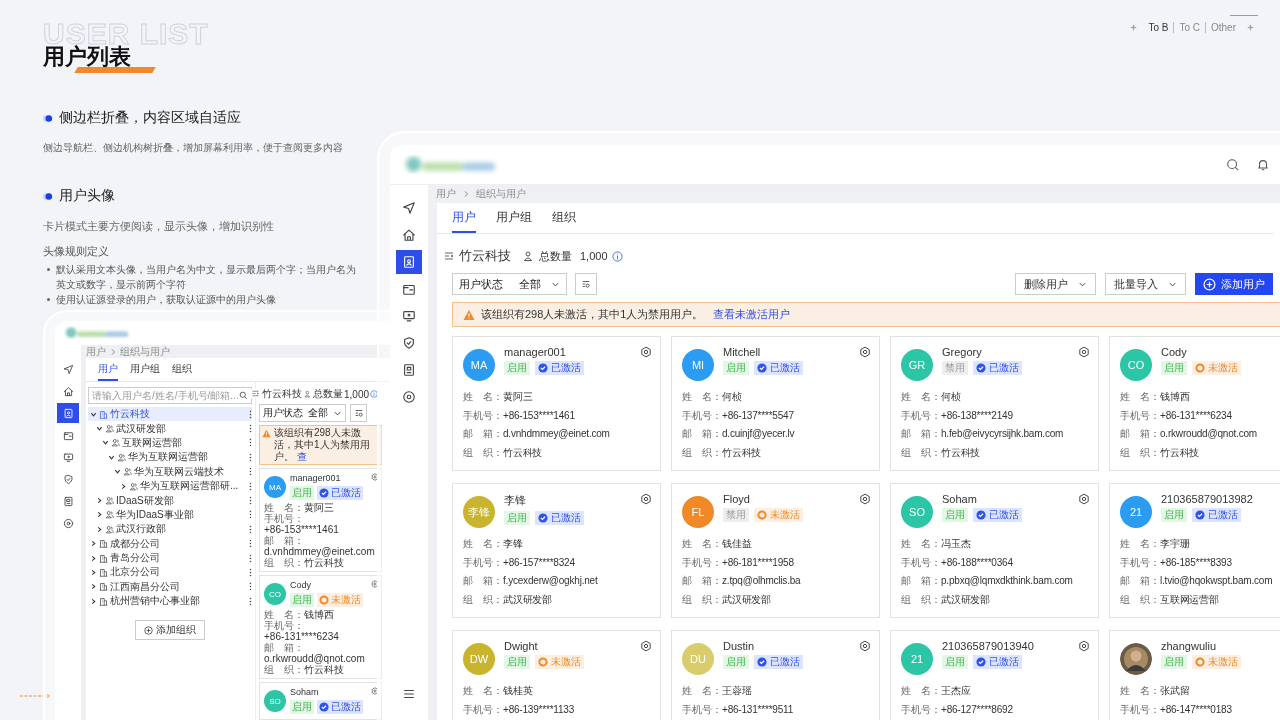 The image size is (1280, 720). What do you see at coordinates (775, 550) in the screenshot?
I see `user-card: FL Floyd 禁用 未激活 姓 名：钱佳益 手机号：+86-181****1958 邮 箱：z.tpq@olhmclis.ba 组 织：武汉研发部` at bounding box center [775, 550].